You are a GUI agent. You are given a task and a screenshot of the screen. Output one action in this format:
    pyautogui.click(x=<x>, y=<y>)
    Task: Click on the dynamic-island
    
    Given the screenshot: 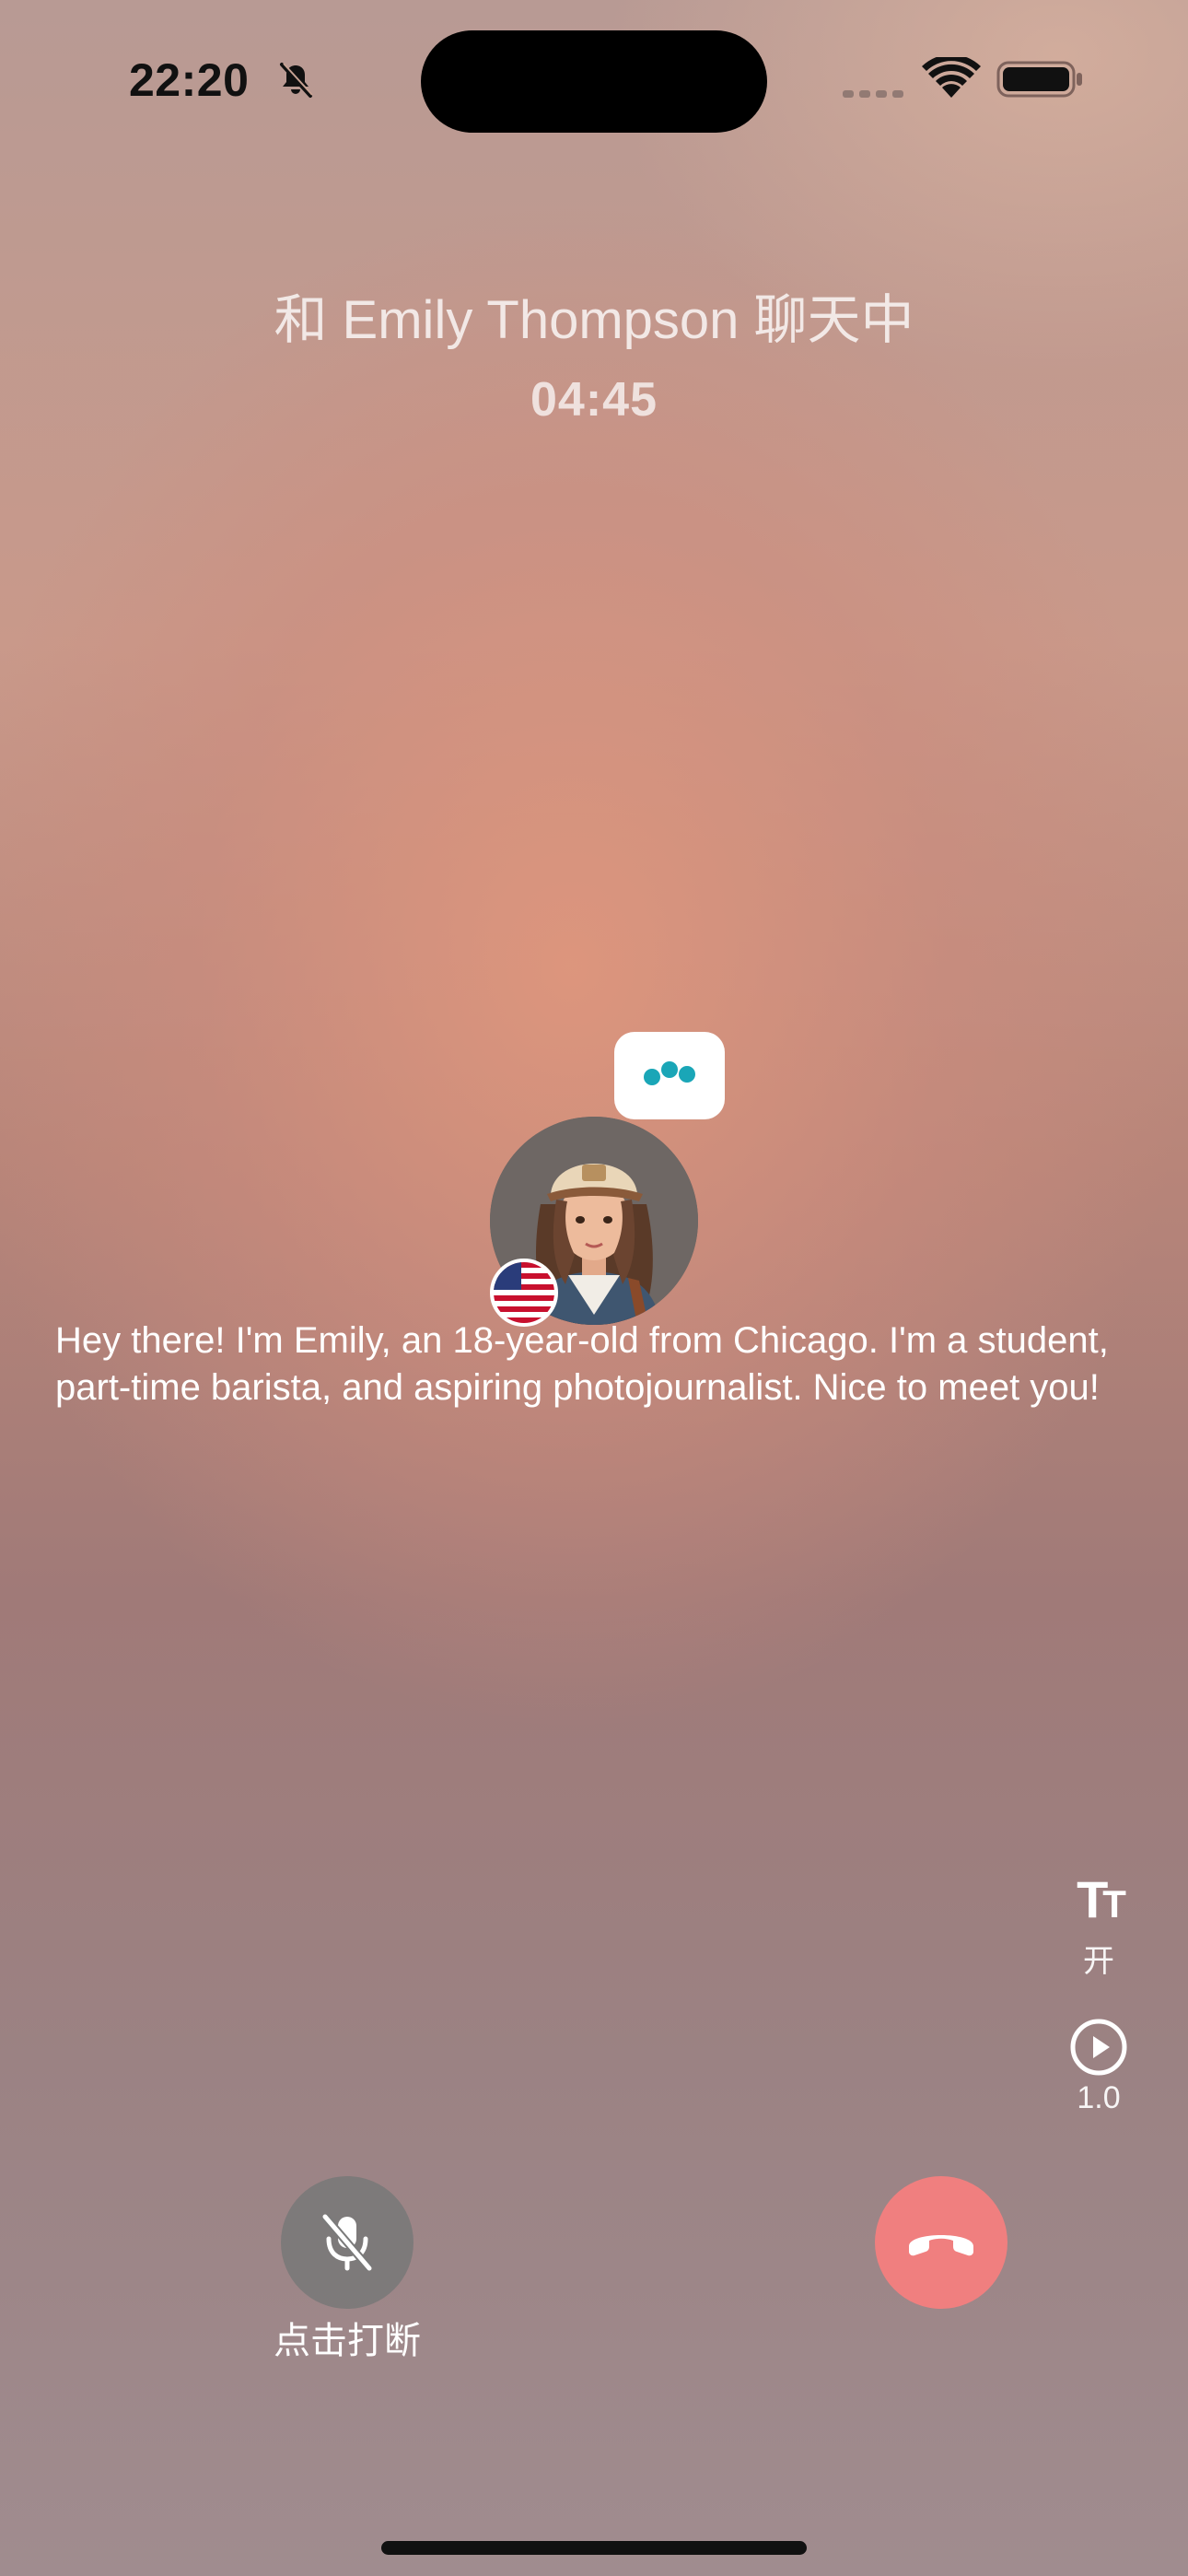 What is the action you would take?
    pyautogui.click(x=594, y=81)
    